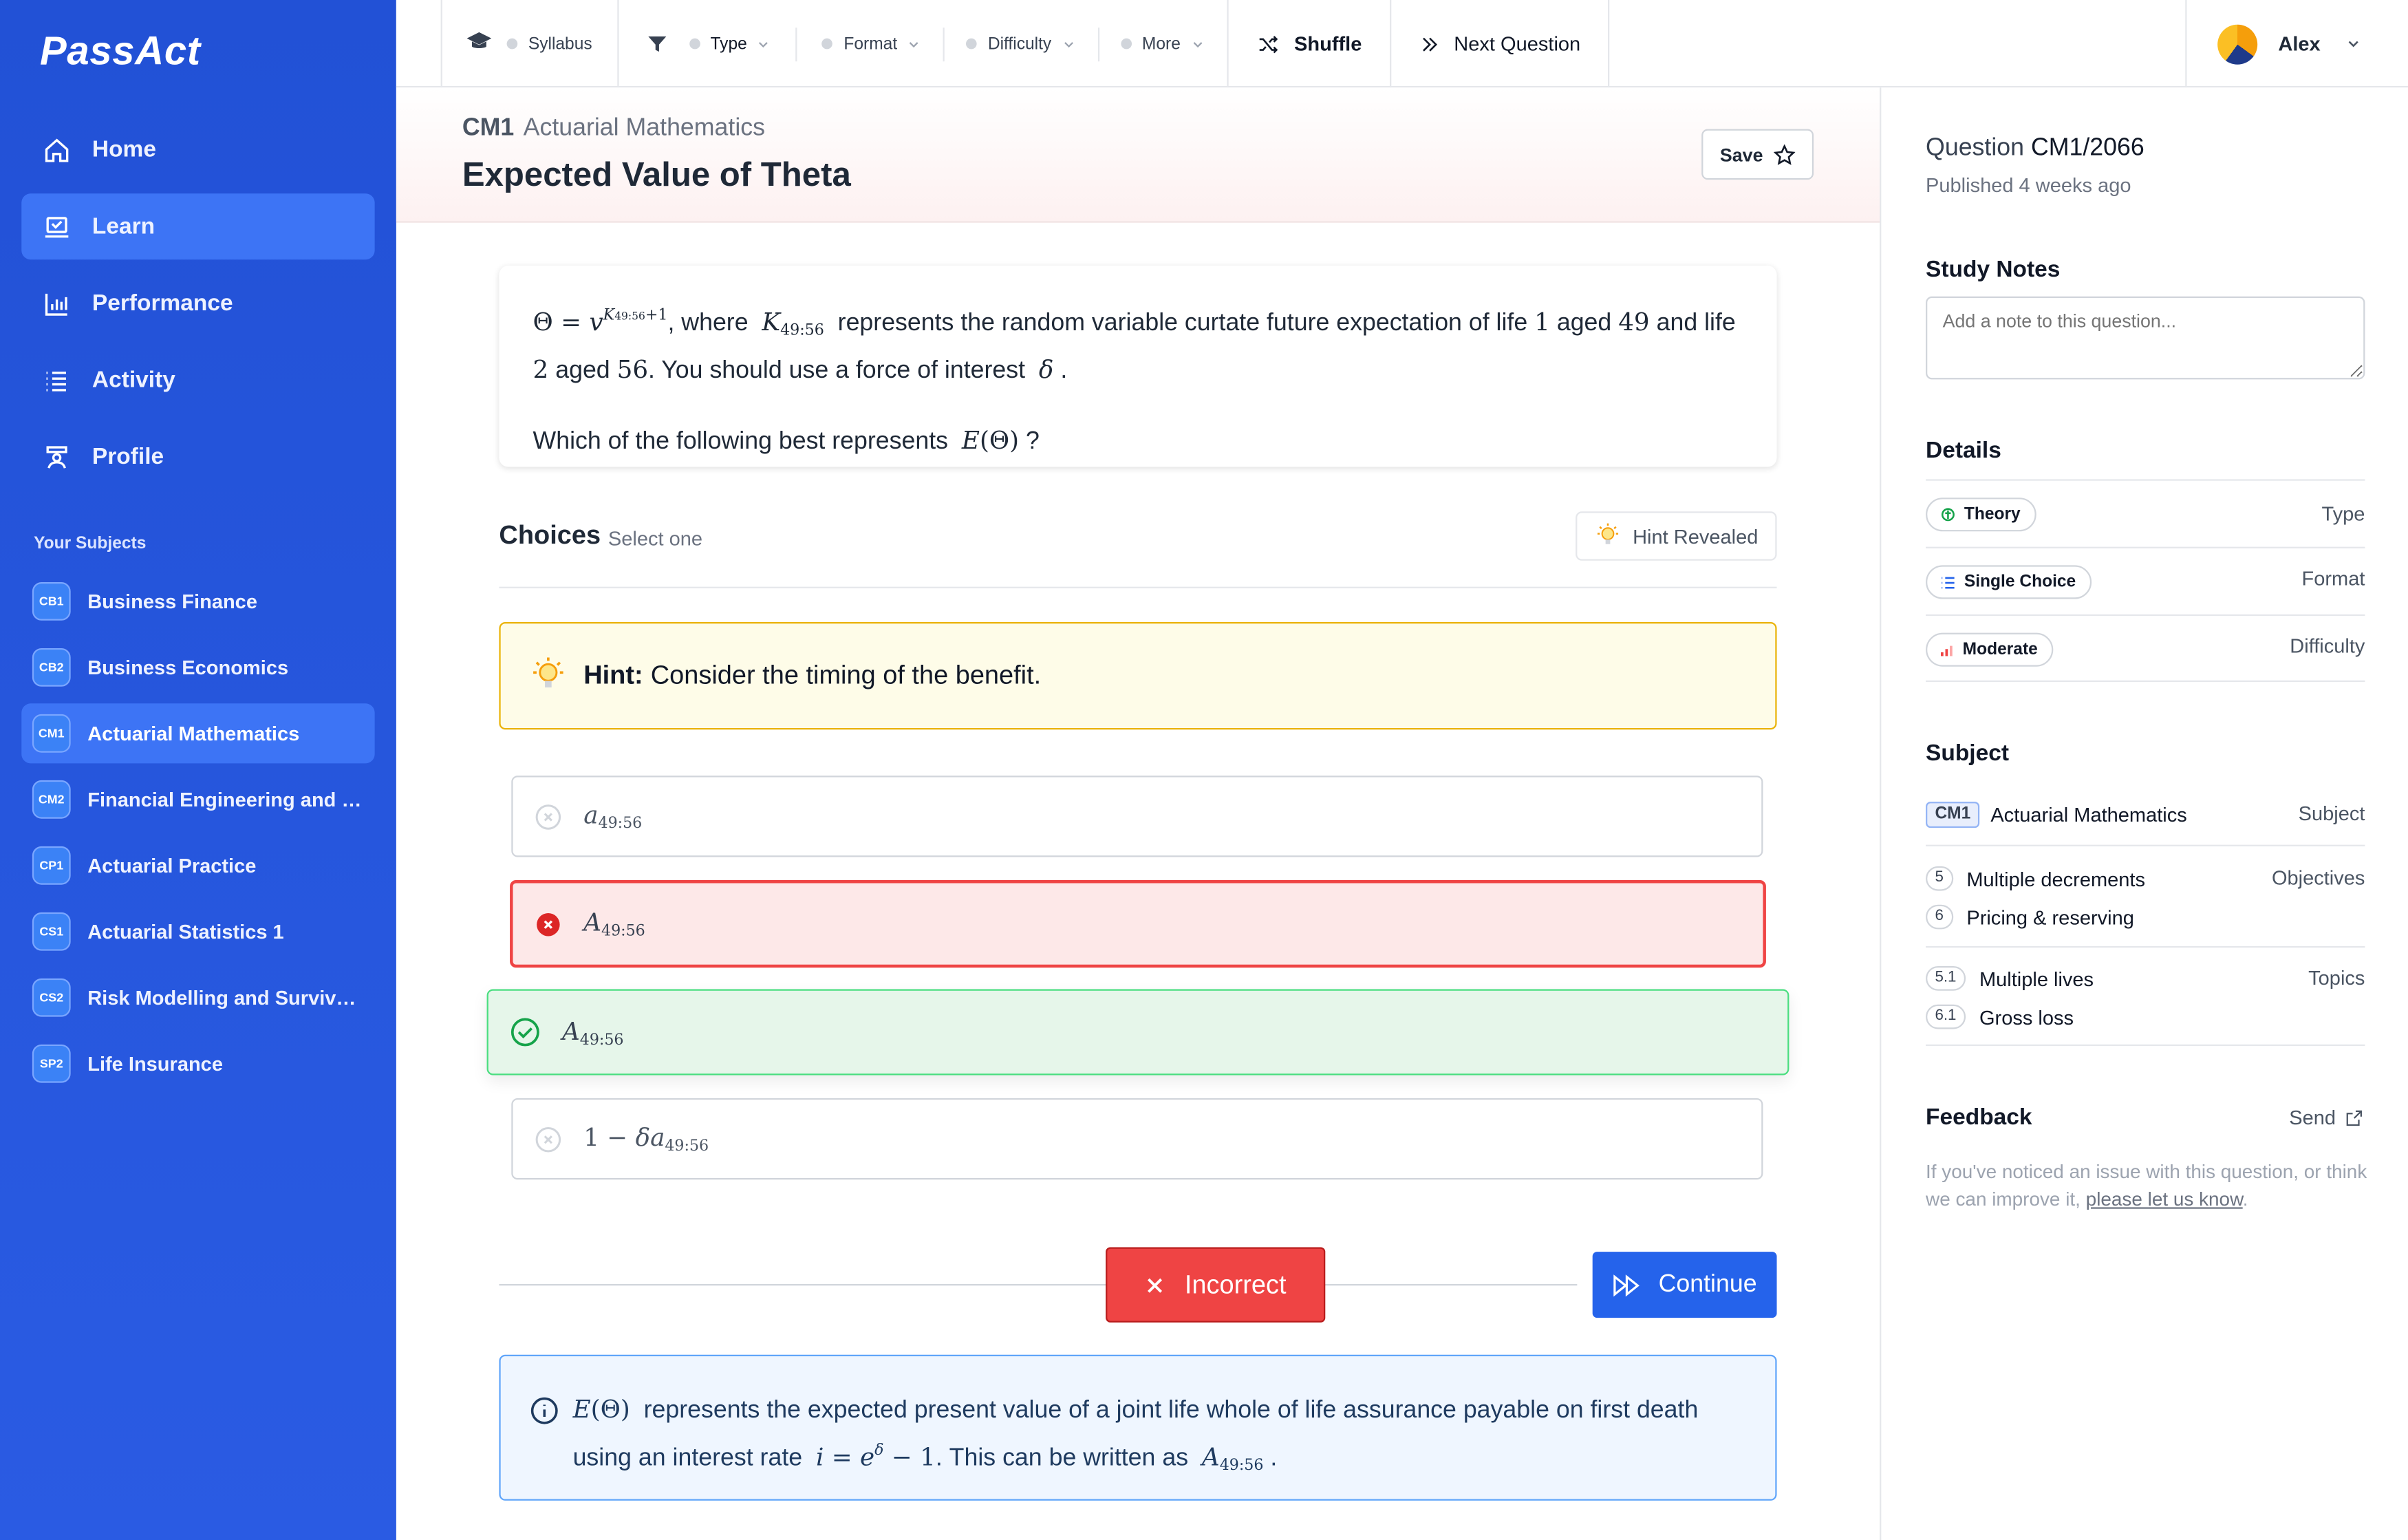 This screenshot has width=2408, height=1540. Describe the element at coordinates (1137, 816) in the screenshot. I see `choice-option-a: a49:56` at that location.